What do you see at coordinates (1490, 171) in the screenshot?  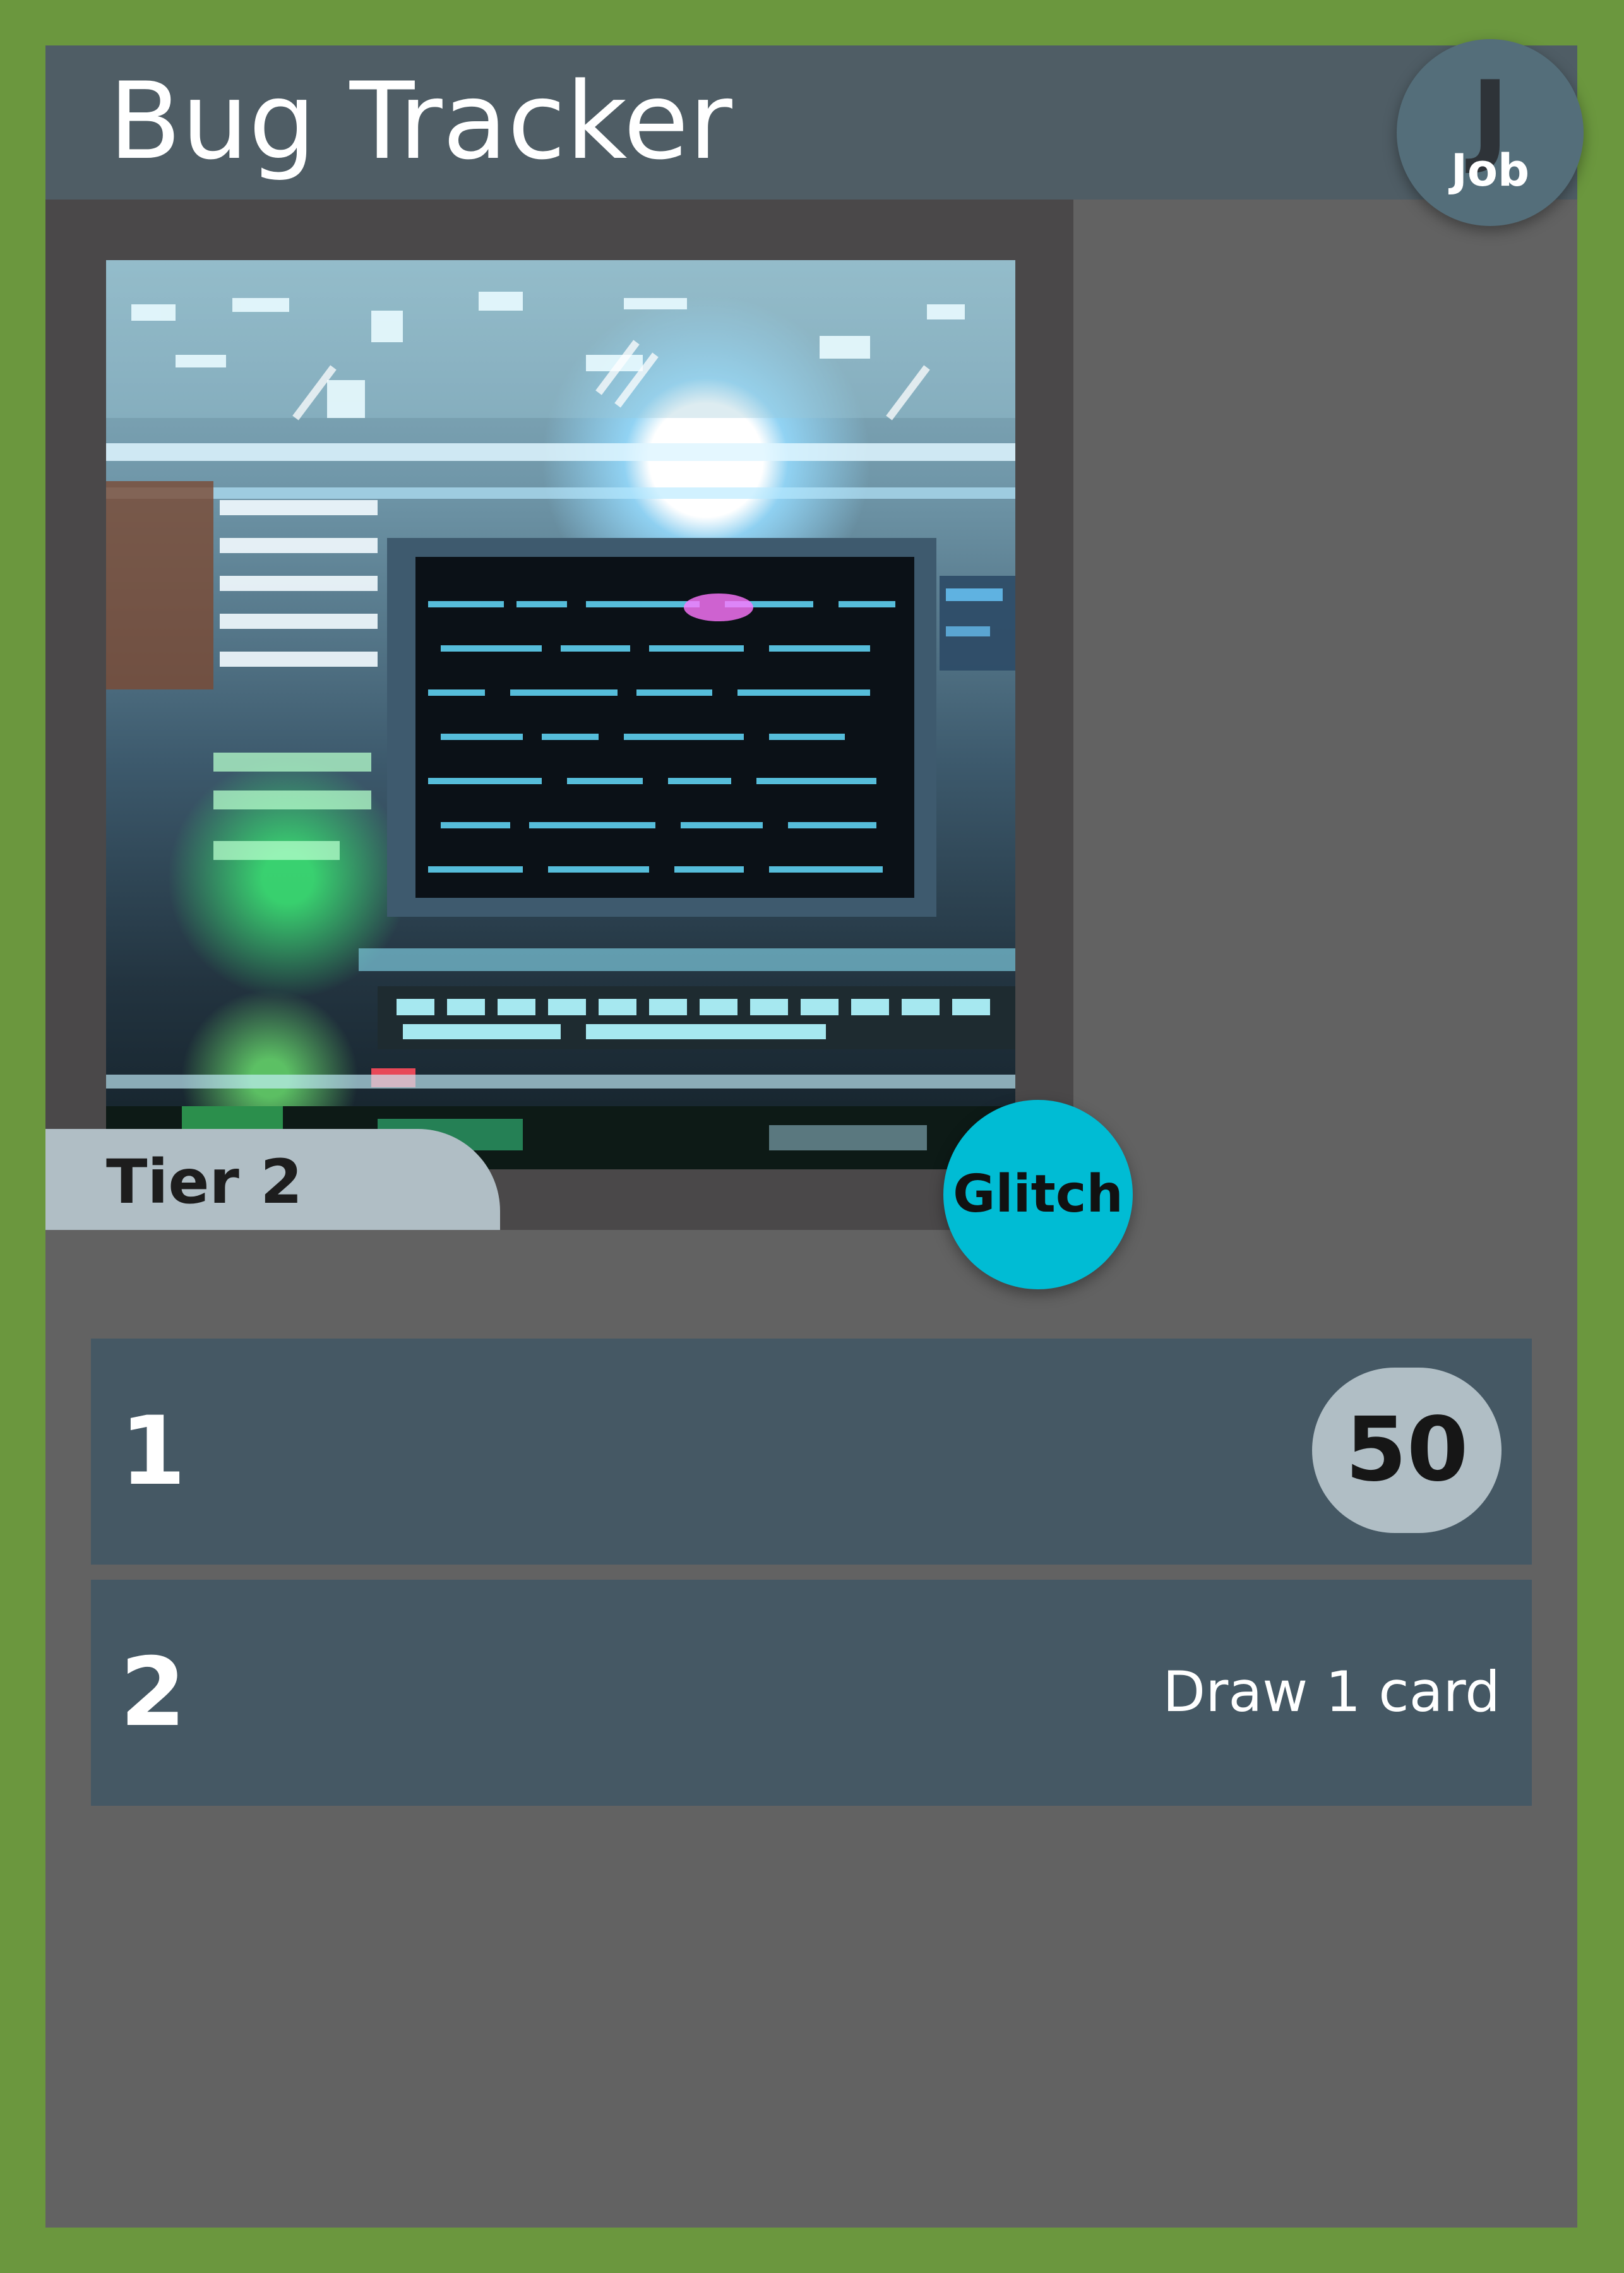 I see `card-type-label: Job` at bounding box center [1490, 171].